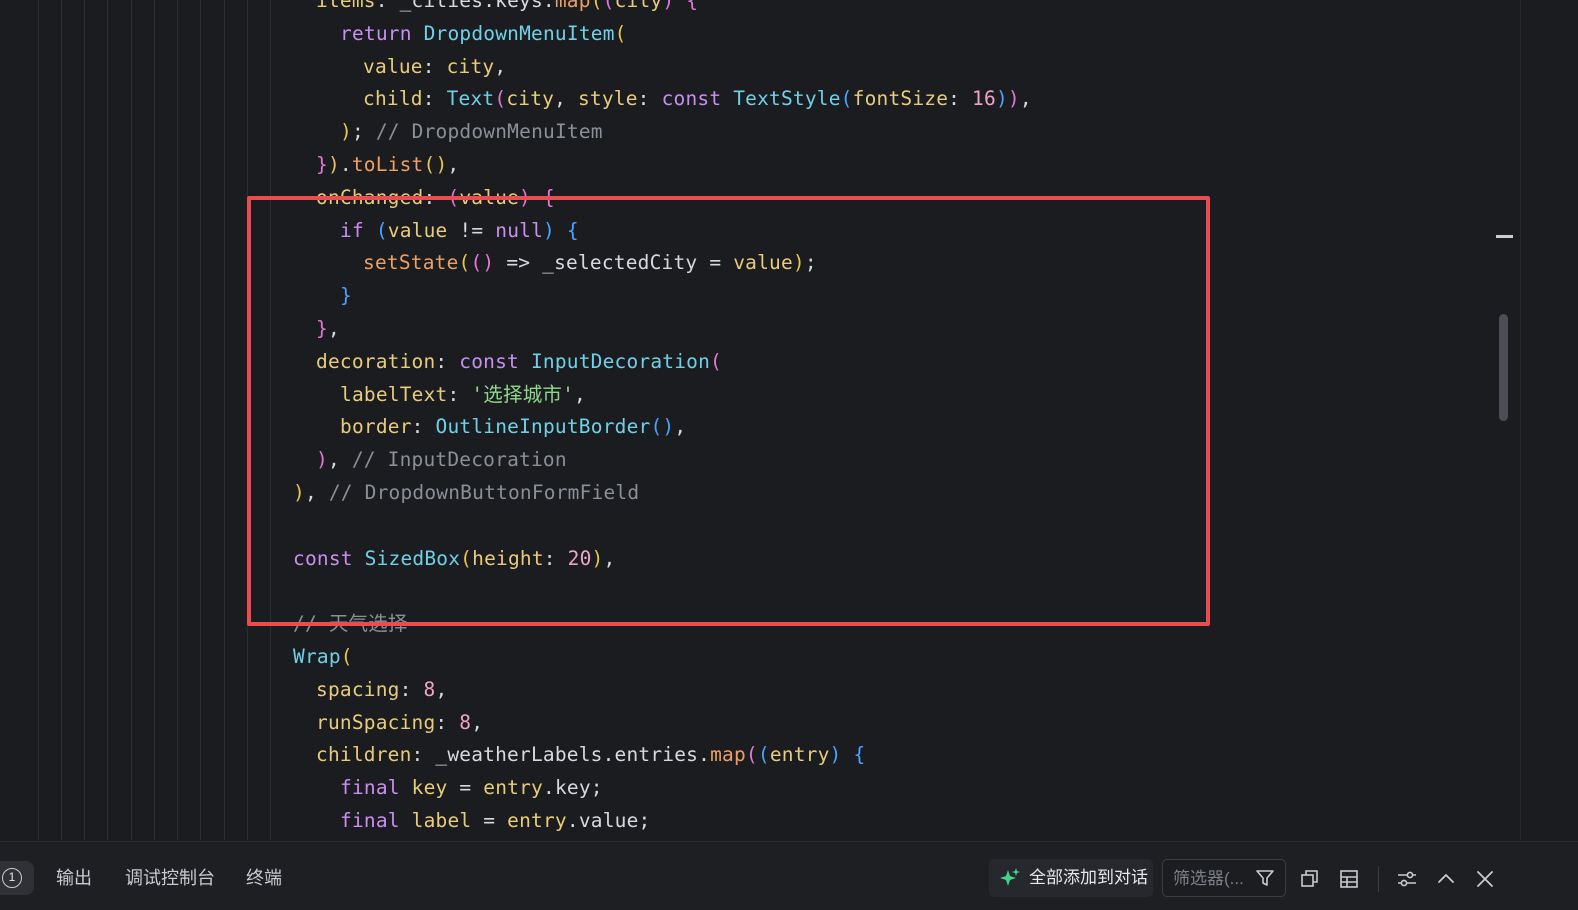  What do you see at coordinates (441, 6) in the screenshot?
I see `code-token: _cities` at bounding box center [441, 6].